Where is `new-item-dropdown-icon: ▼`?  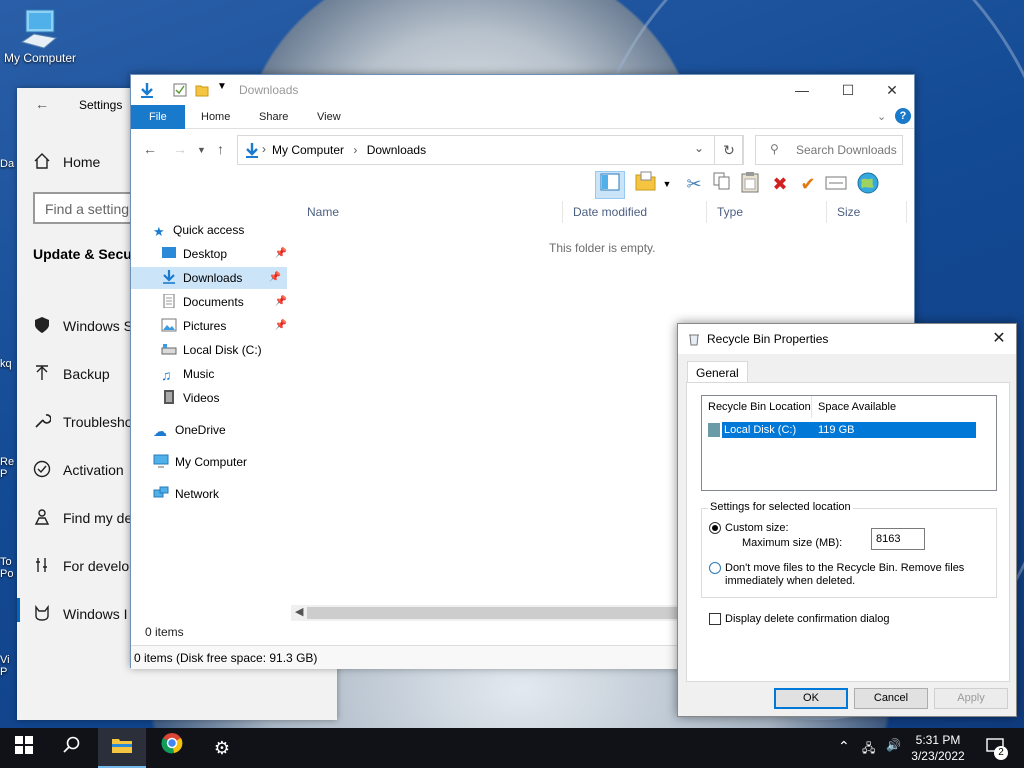 new-item-dropdown-icon: ▼ is located at coordinates (667, 184).